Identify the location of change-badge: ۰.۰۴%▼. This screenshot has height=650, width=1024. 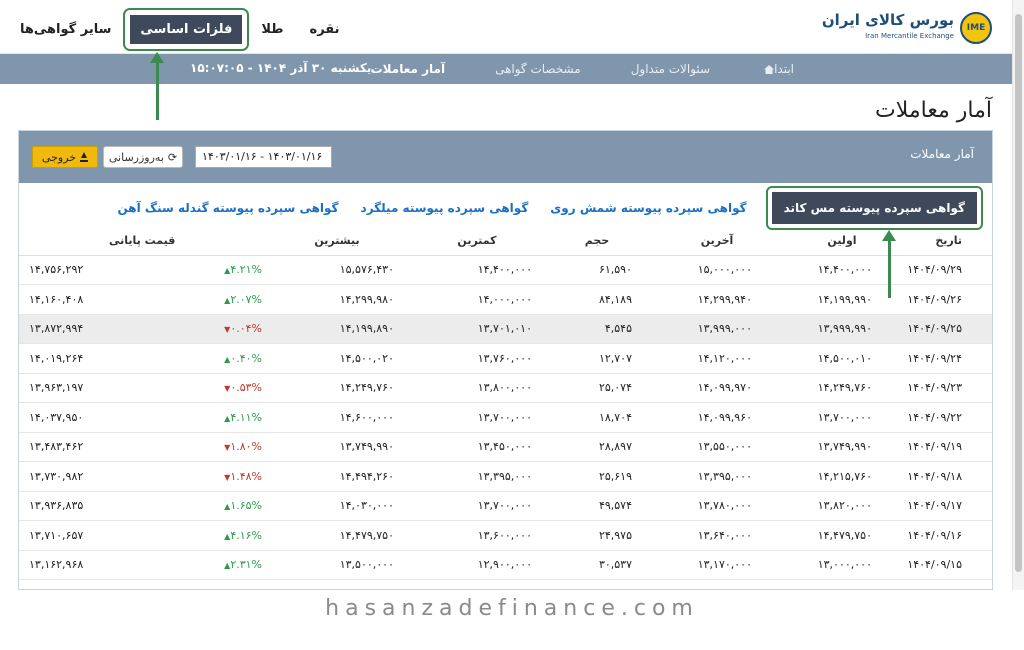
(243, 328).